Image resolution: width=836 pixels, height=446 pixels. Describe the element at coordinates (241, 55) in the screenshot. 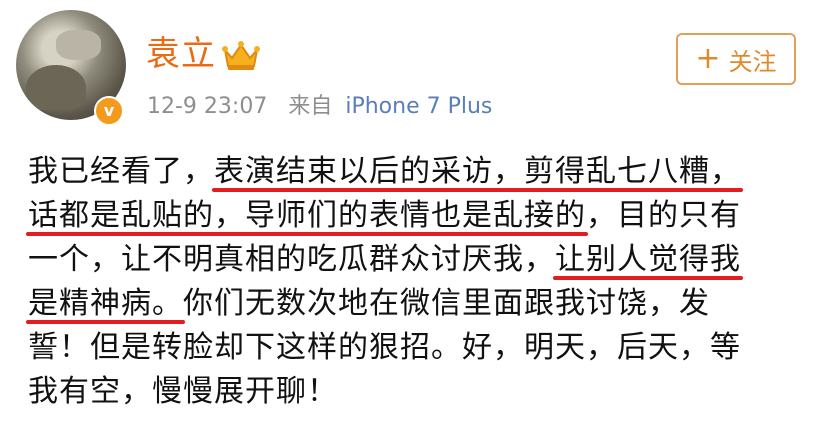

I see `crown-icon` at that location.